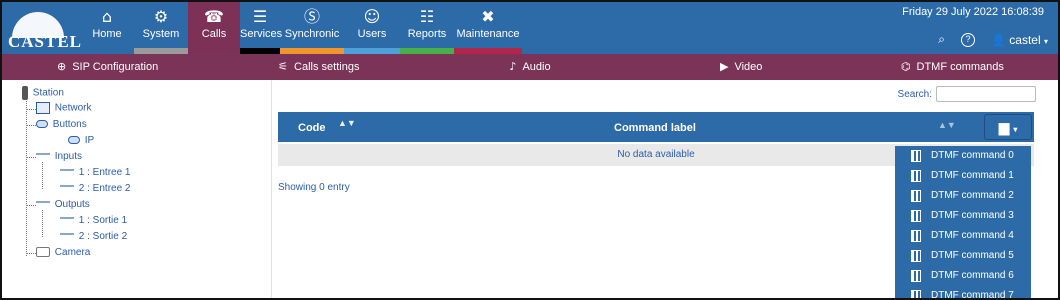  I want to click on user-icon: 👤, so click(998, 39).